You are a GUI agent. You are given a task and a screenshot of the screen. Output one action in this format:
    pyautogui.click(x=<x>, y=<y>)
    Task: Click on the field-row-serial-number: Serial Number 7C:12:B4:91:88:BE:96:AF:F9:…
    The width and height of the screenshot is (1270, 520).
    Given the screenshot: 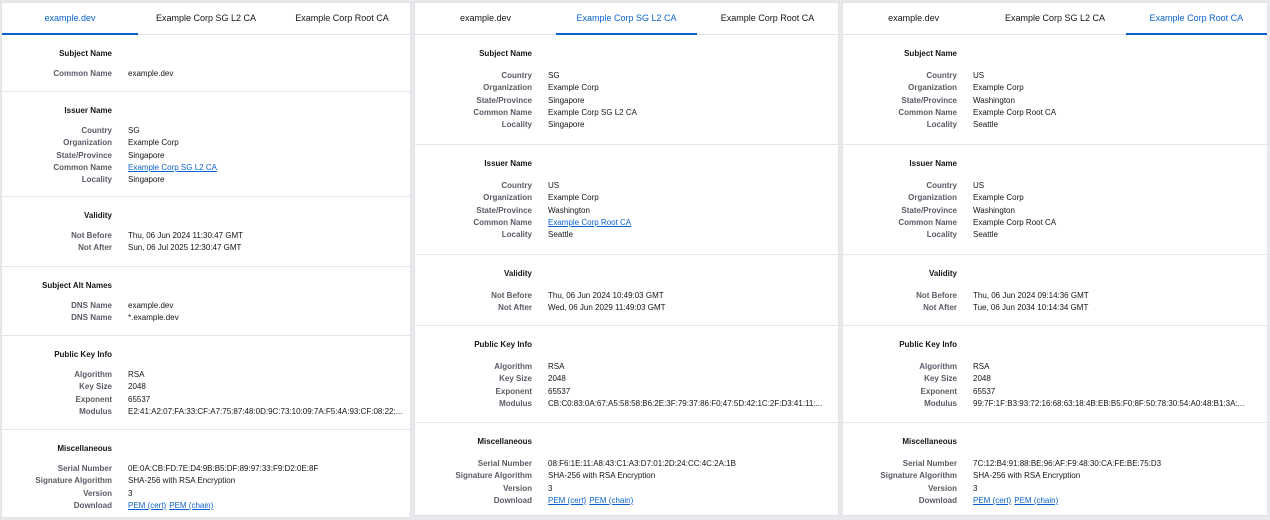 What is the action you would take?
    pyautogui.click(x=1055, y=464)
    